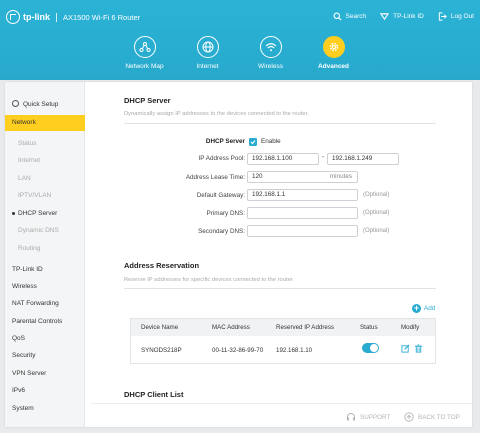 The image size is (480, 433). What do you see at coordinates (102, 17) in the screenshot?
I see `product-name: AX1500 Wi-Fi 6 Router` at bounding box center [102, 17].